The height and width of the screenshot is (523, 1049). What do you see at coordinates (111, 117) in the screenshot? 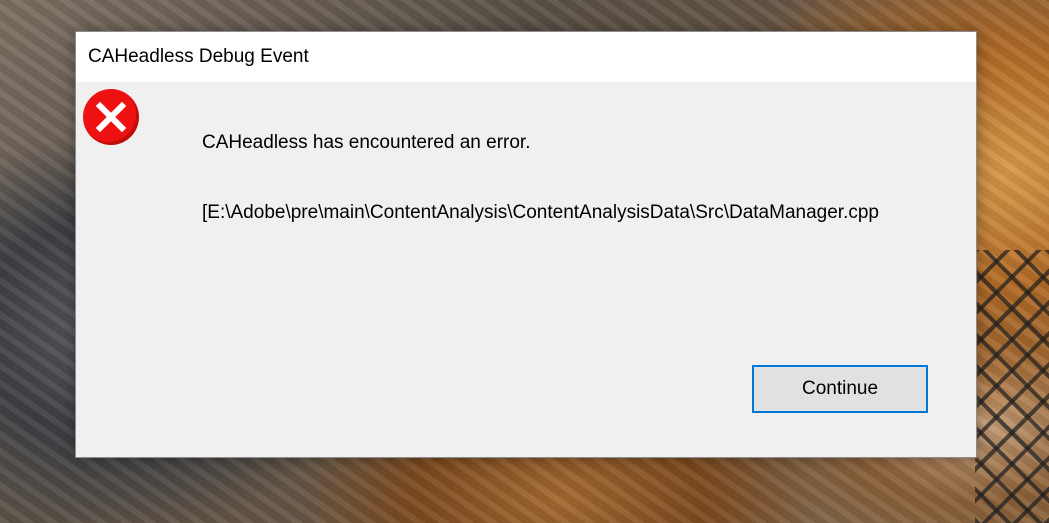
I see `error-icon` at bounding box center [111, 117].